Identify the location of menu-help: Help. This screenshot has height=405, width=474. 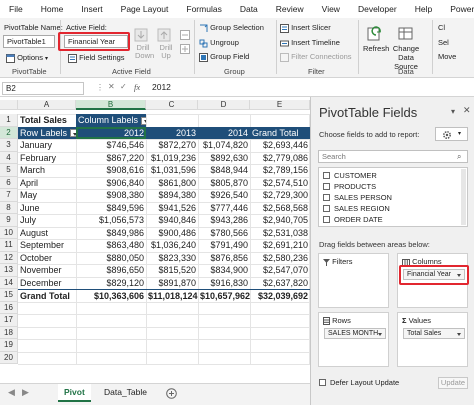
(423, 9).